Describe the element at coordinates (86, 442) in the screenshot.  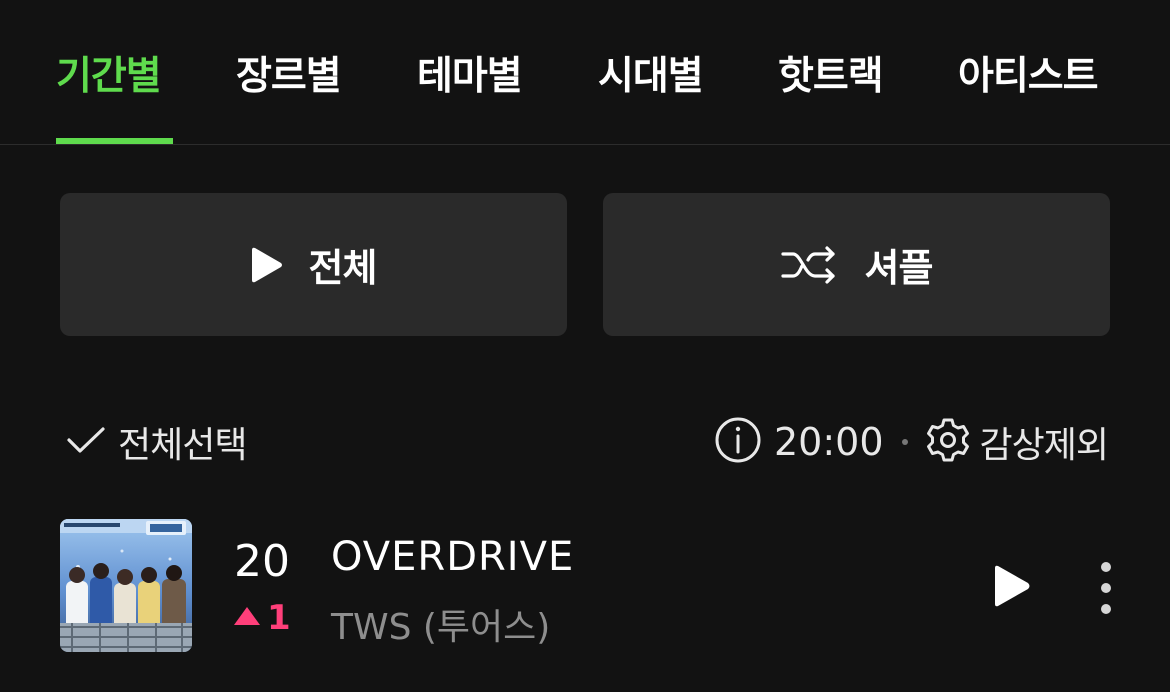
I see `checkmark-icon` at that location.